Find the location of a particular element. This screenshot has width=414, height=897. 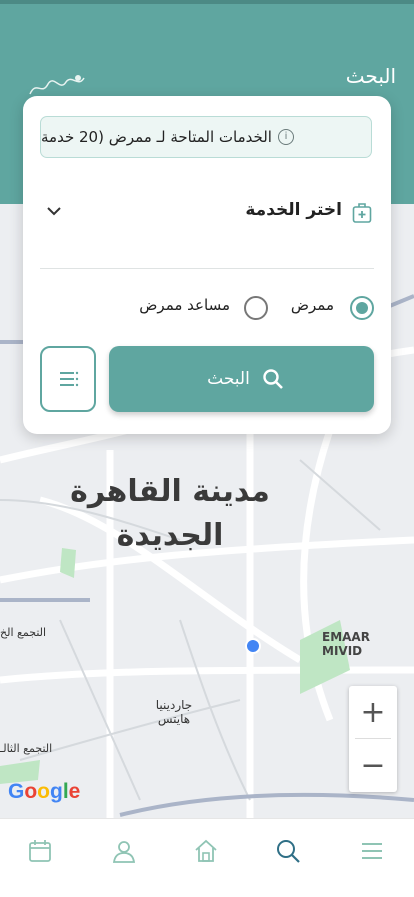

info-icon: i is located at coordinates (285, 137).